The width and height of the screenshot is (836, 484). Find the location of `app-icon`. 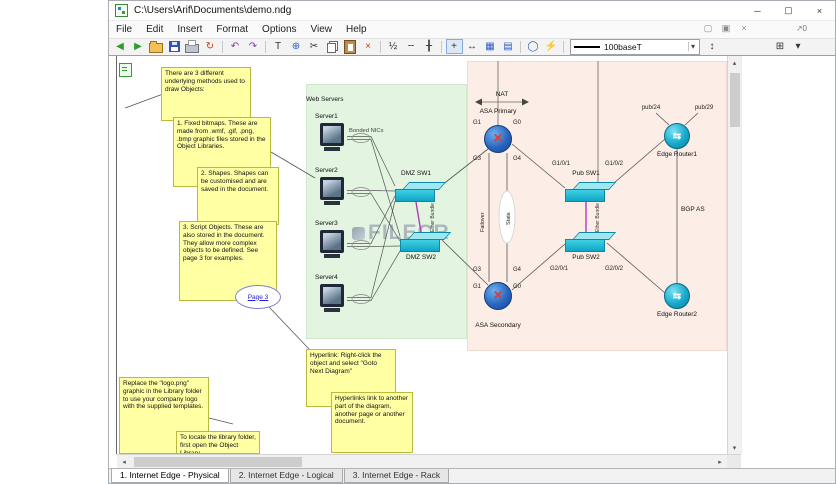

app-icon is located at coordinates (121, 11).